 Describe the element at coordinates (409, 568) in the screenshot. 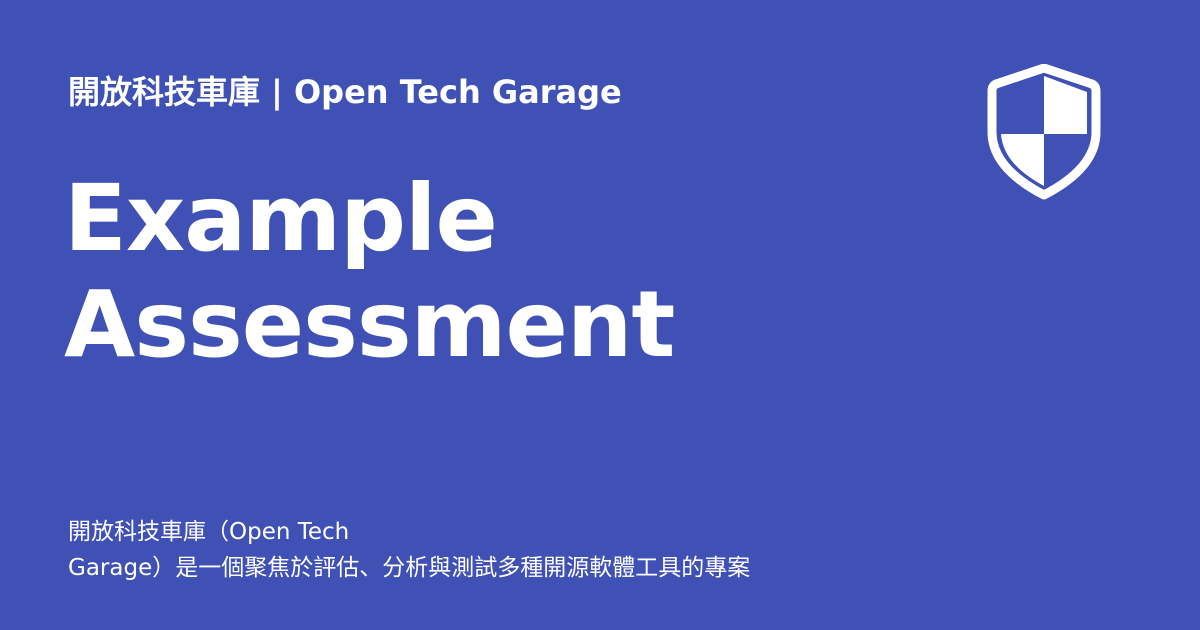

I see `project-description-line-2: Garage）是一個聚焦於評估、分析與測試多種開源軟體工具的專案` at that location.